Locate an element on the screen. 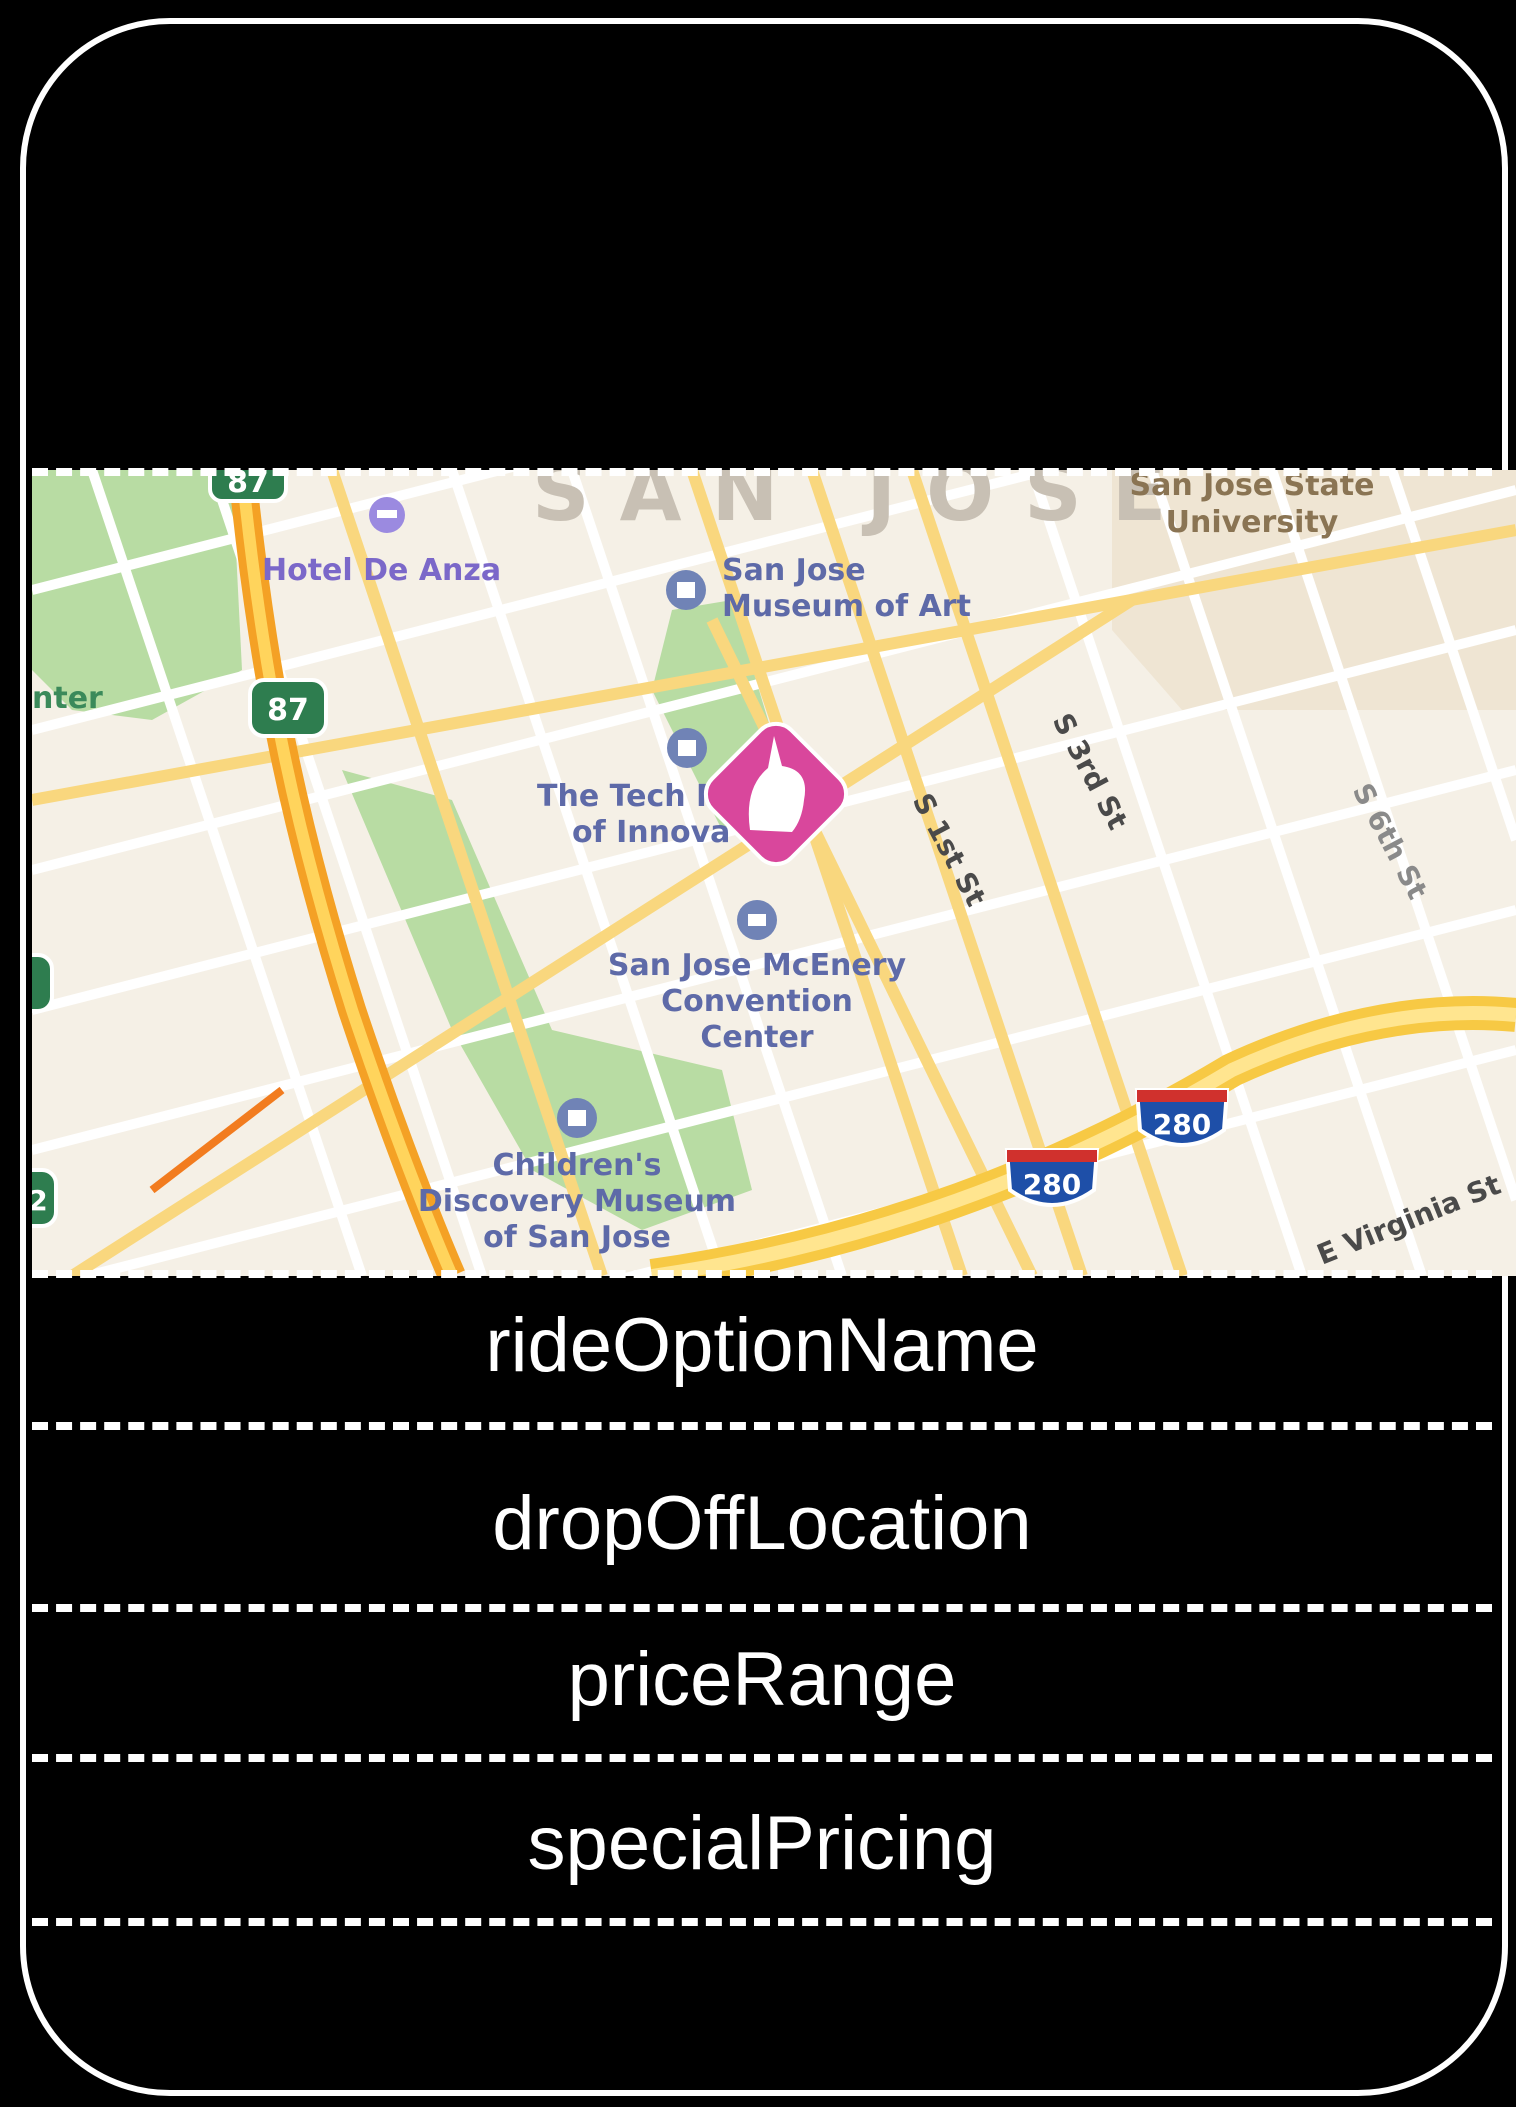 The image size is (1516, 2107). convention-label-line2: Convention is located at coordinates (757, 1001).